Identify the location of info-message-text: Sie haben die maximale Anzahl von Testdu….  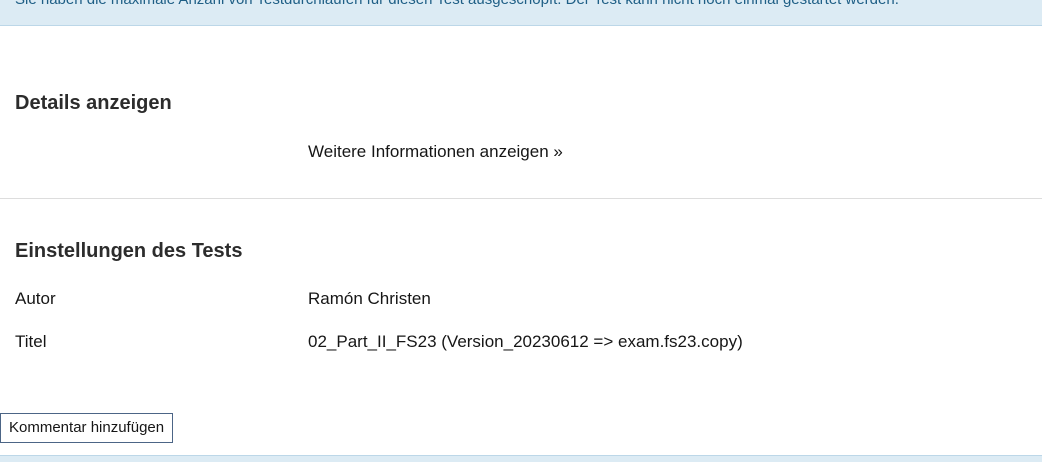
(457, 5).